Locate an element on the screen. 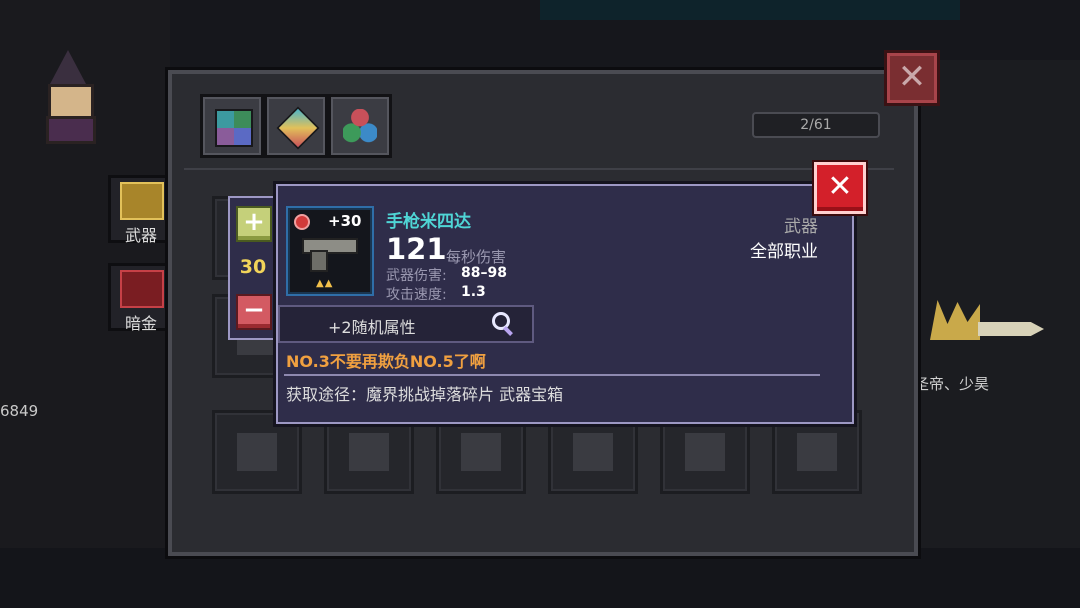 The image size is (1080, 608). sword-chest-icon is located at coordinates (142, 201).